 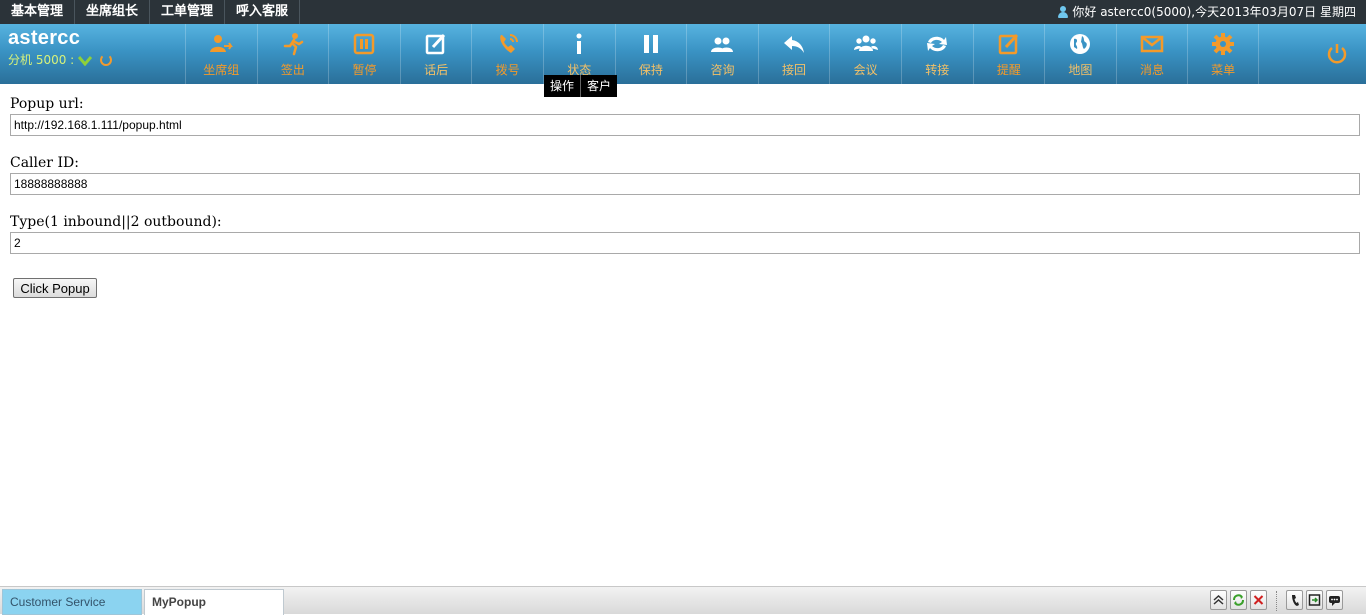 I want to click on utility-controls, so click(x=1314, y=600).